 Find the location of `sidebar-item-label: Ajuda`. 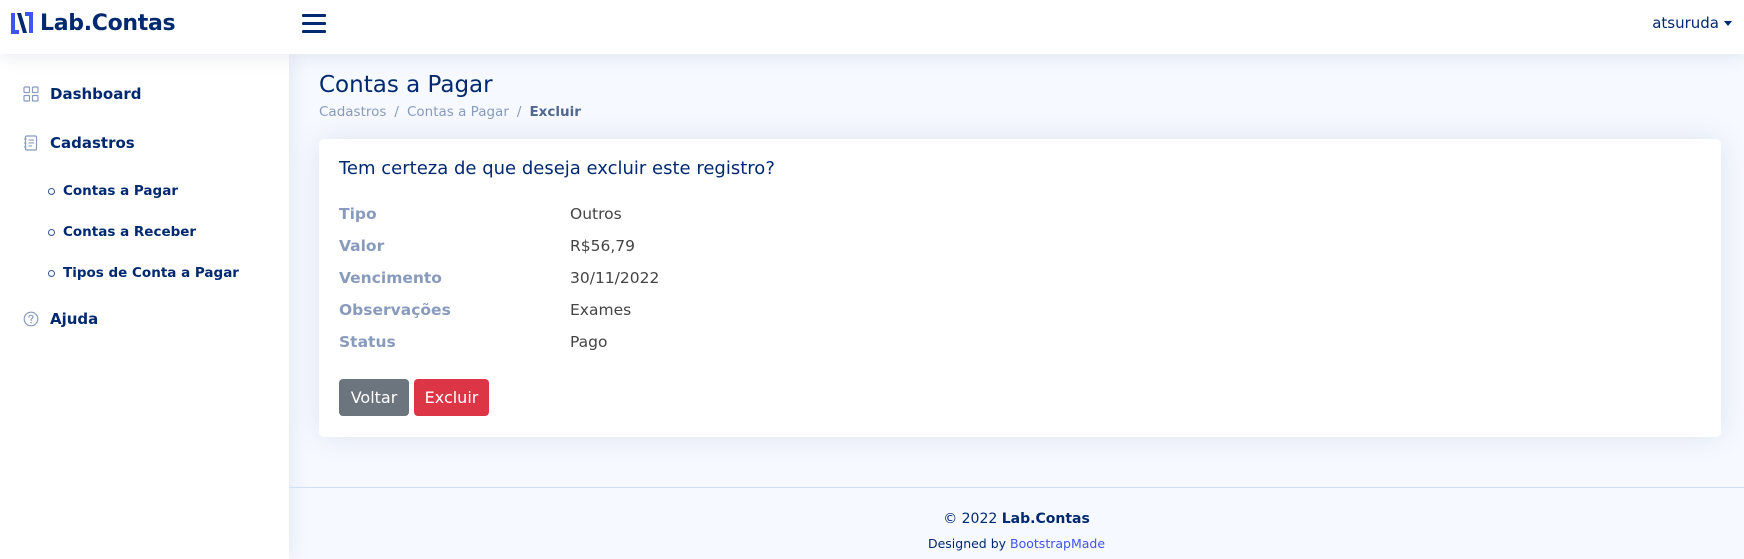

sidebar-item-label: Ajuda is located at coordinates (74, 319).